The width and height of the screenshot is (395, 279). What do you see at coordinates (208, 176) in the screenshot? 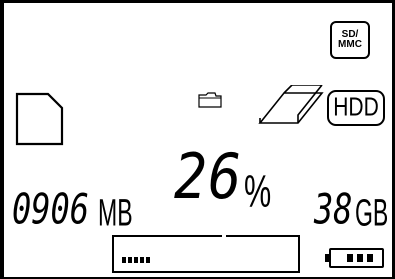
I see `percent-value: 26` at bounding box center [208, 176].